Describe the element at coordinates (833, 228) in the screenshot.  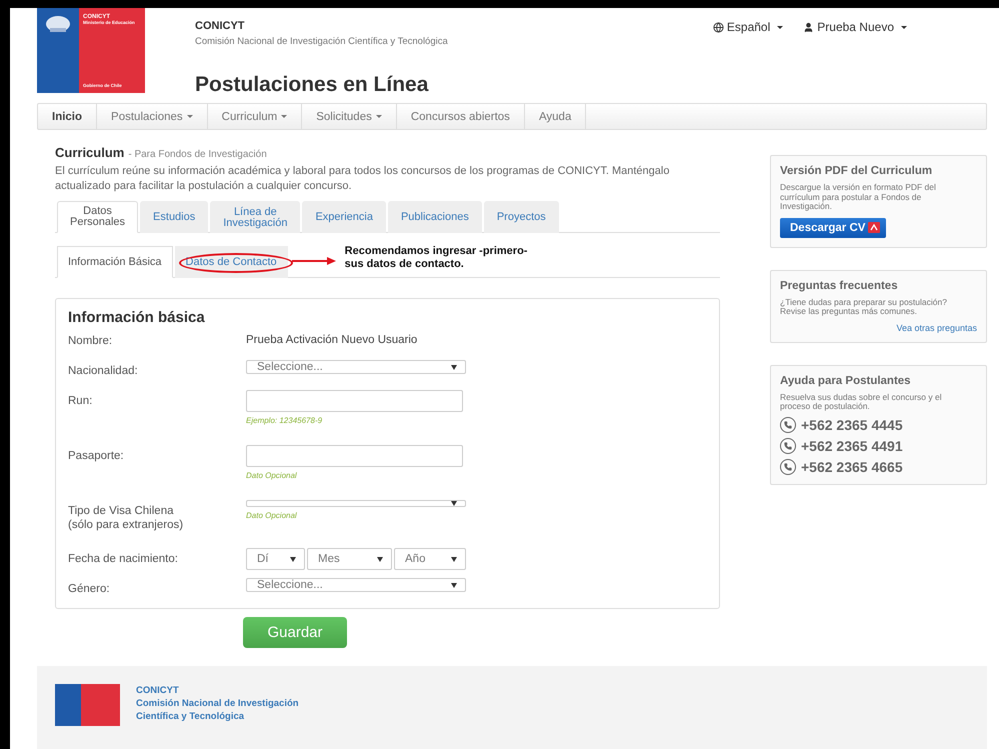
I see `download-button: Descargar CV` at that location.